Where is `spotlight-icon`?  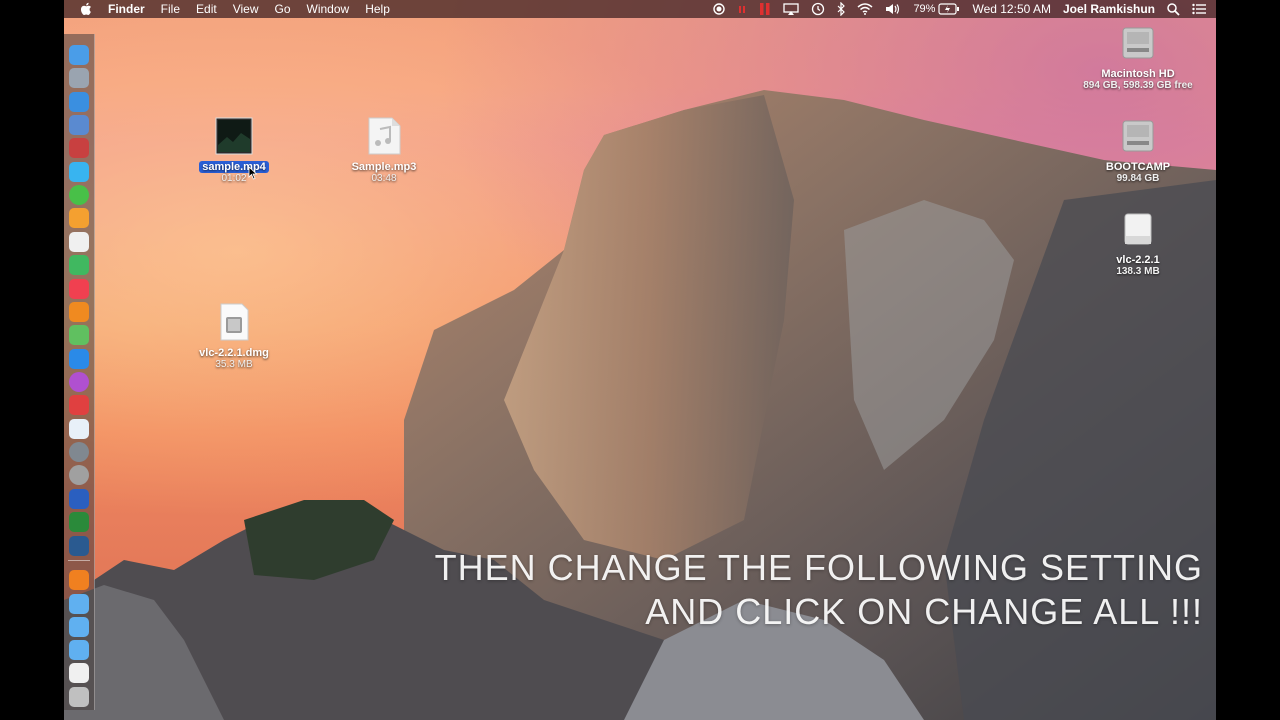 spotlight-icon is located at coordinates (1173, 9).